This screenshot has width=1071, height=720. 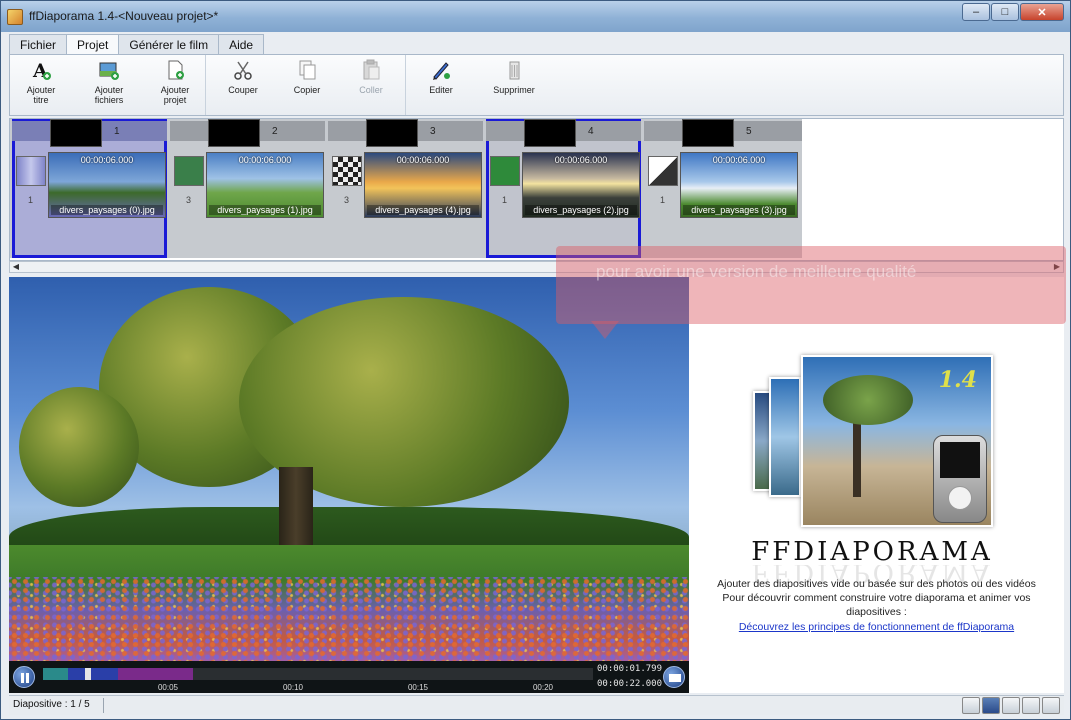 What do you see at coordinates (243, 90) in the screenshot?
I see `cut-label: Couper` at bounding box center [243, 90].